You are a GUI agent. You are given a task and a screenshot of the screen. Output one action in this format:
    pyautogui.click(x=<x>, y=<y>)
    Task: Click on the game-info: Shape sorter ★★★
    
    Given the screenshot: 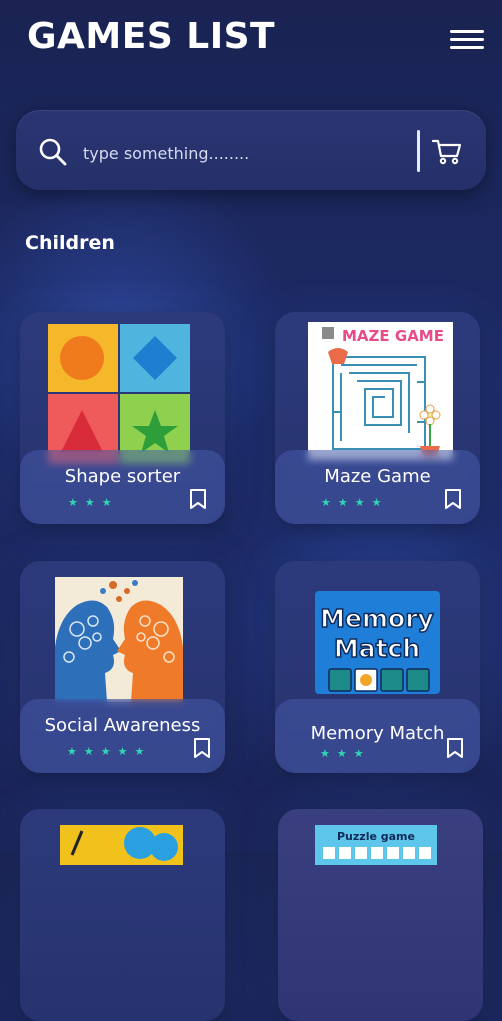 What is the action you would take?
    pyautogui.click(x=122, y=487)
    